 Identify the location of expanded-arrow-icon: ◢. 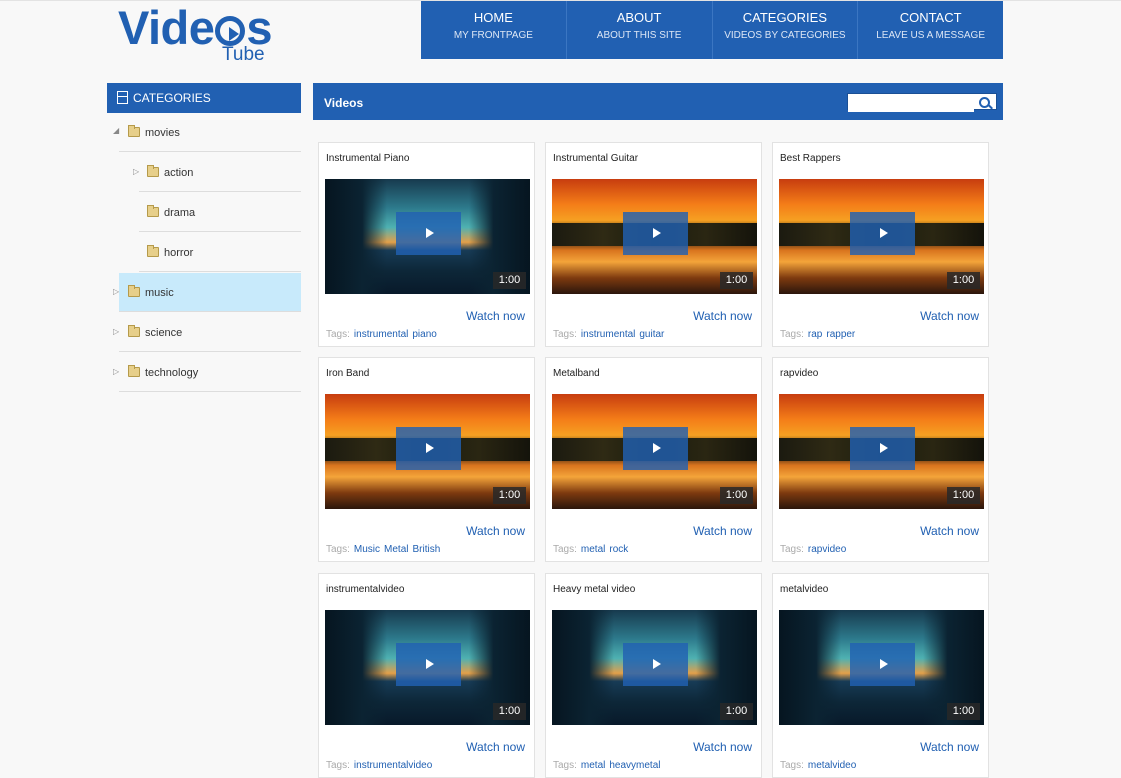
(116, 130).